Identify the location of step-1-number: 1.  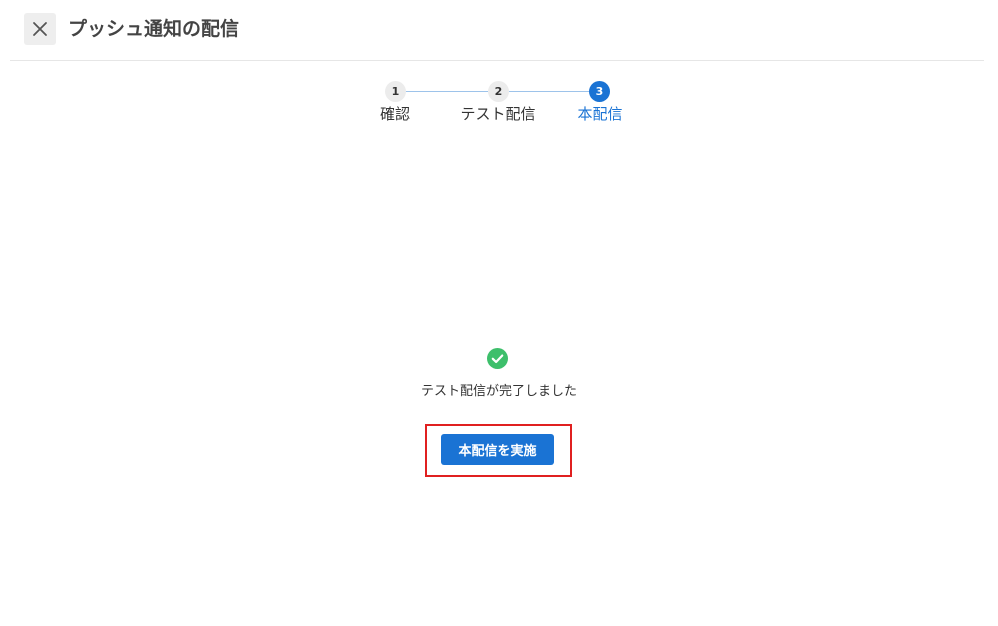
(395, 91).